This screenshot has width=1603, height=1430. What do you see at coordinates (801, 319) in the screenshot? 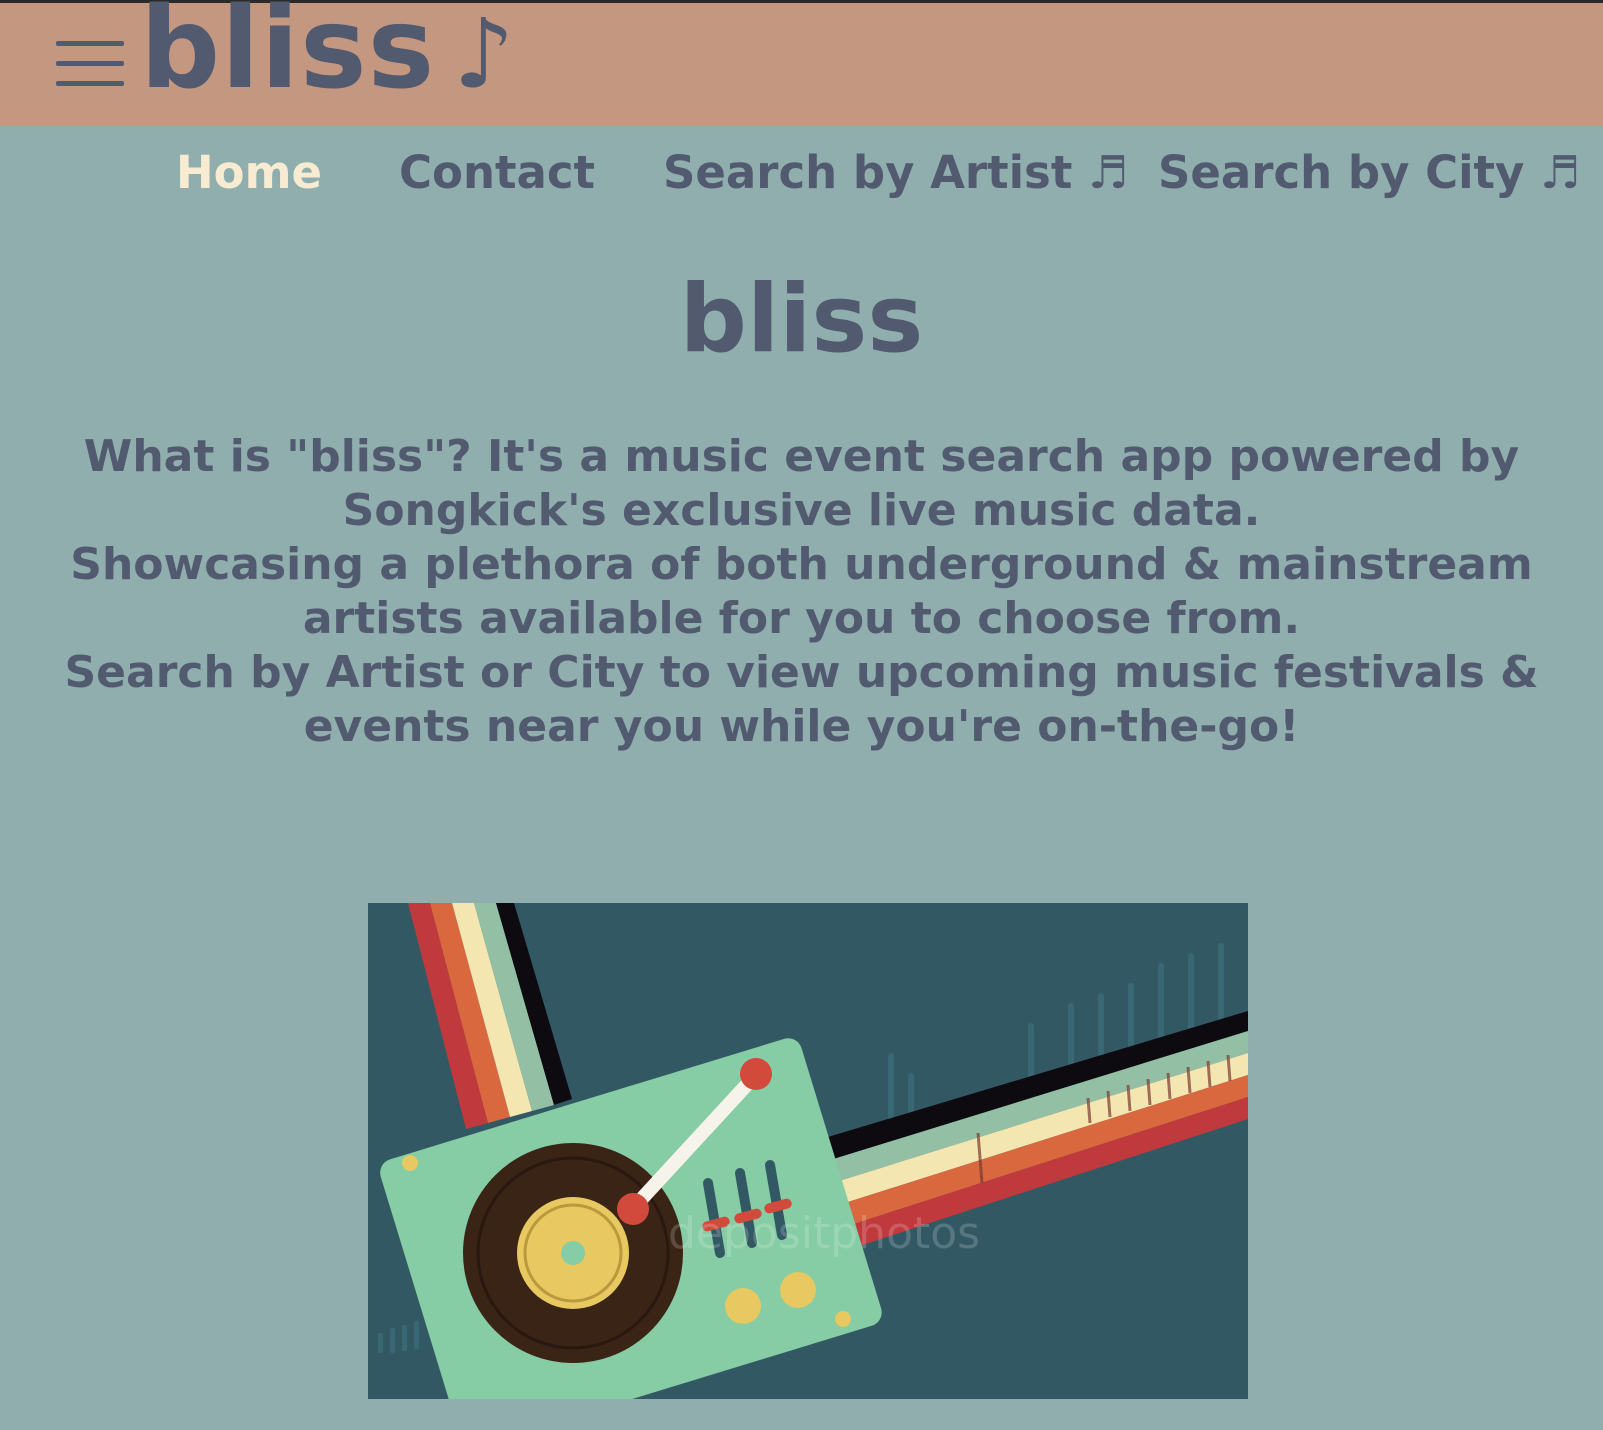
I see `page-title: bliss` at bounding box center [801, 319].